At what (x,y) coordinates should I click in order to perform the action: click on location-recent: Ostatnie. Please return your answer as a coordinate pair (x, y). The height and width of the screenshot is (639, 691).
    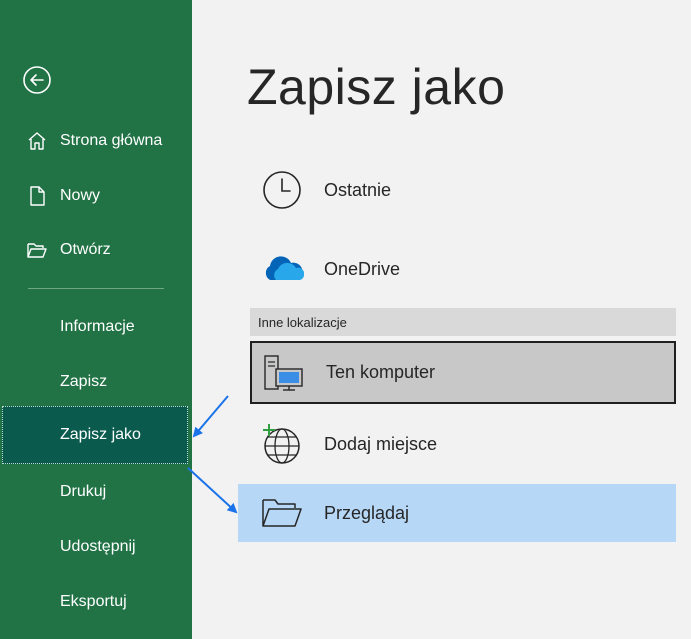
    Looking at the image, I should click on (463, 190).